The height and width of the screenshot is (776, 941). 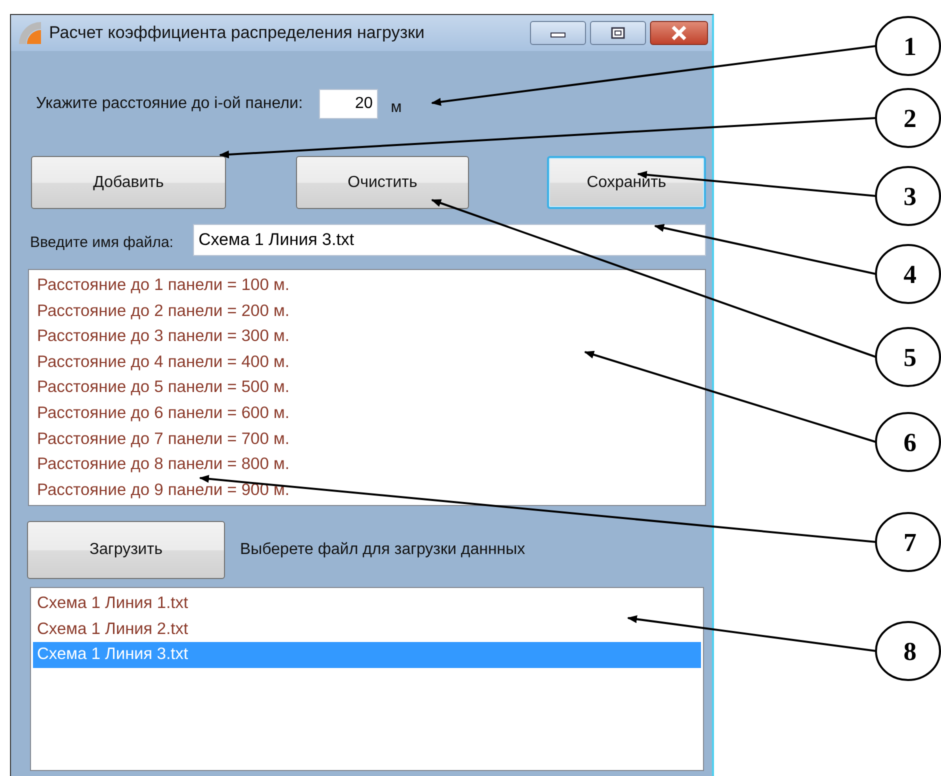 I want to click on list-item: Расстояние до 3 панели = 300 м., so click(x=371, y=337).